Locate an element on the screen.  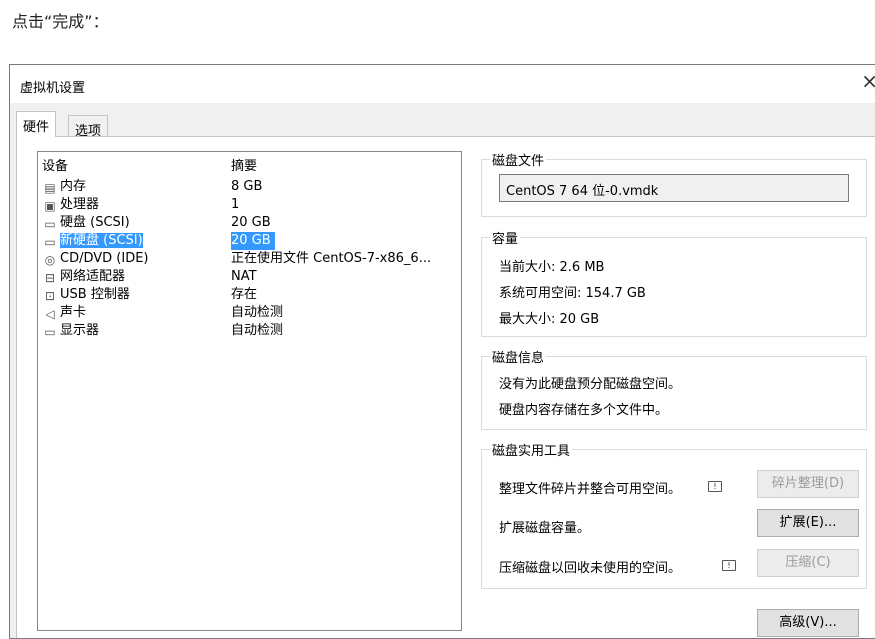
disk-file-field: CentOS 7 64 位-0.vmdk is located at coordinates (674, 188).